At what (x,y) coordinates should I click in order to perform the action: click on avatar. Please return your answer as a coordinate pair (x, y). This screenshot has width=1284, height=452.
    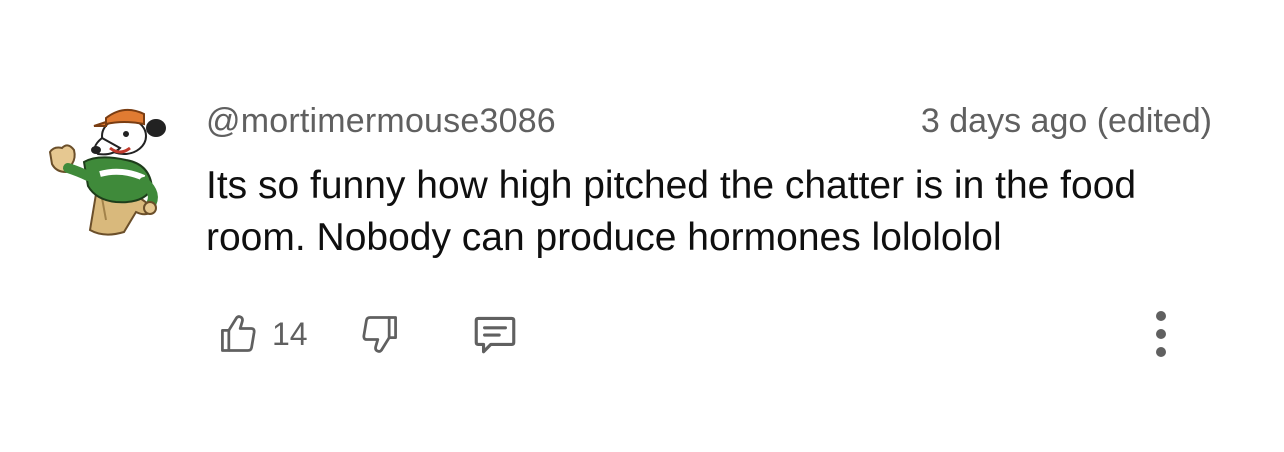
    Looking at the image, I should click on (103, 173).